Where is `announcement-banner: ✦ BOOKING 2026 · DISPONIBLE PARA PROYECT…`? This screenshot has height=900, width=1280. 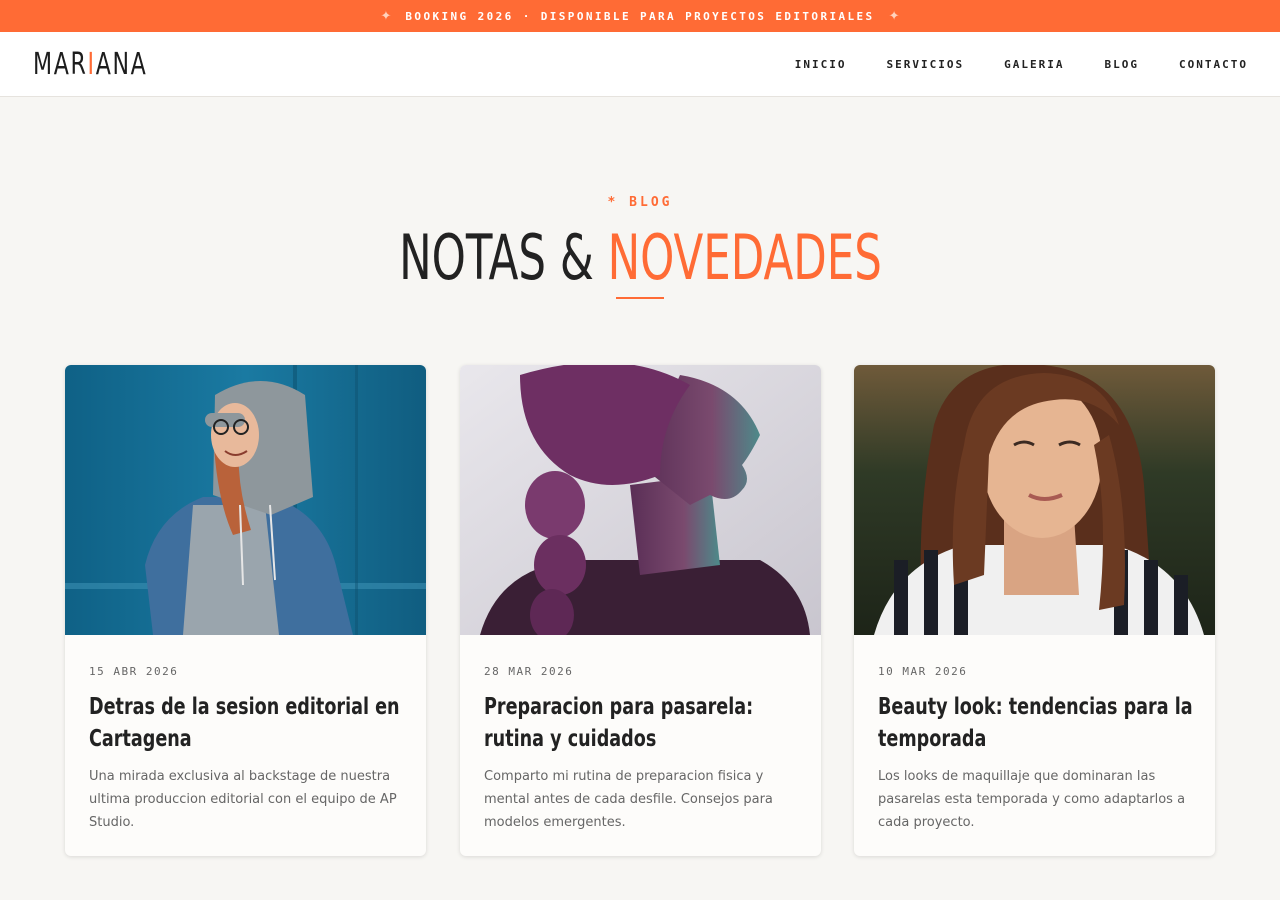 announcement-banner: ✦ BOOKING 2026 · DISPONIBLE PARA PROYECT… is located at coordinates (640, 16).